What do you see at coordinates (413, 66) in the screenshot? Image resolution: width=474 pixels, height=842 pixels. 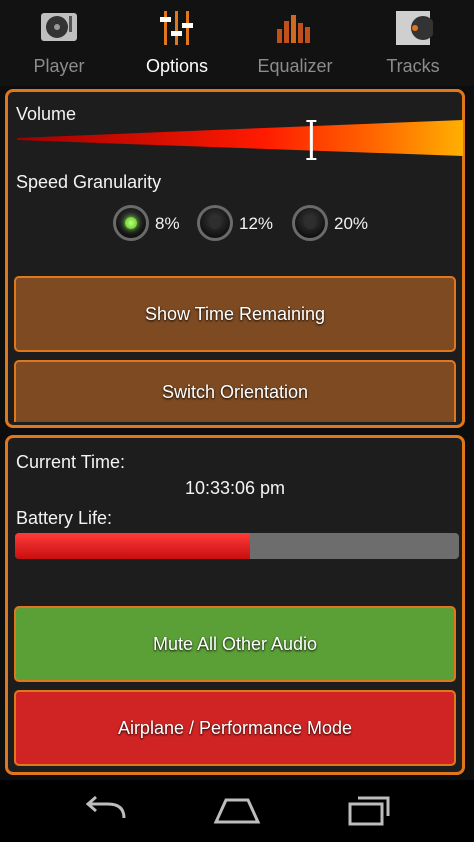 I see `tab-label: Tracks` at bounding box center [413, 66].